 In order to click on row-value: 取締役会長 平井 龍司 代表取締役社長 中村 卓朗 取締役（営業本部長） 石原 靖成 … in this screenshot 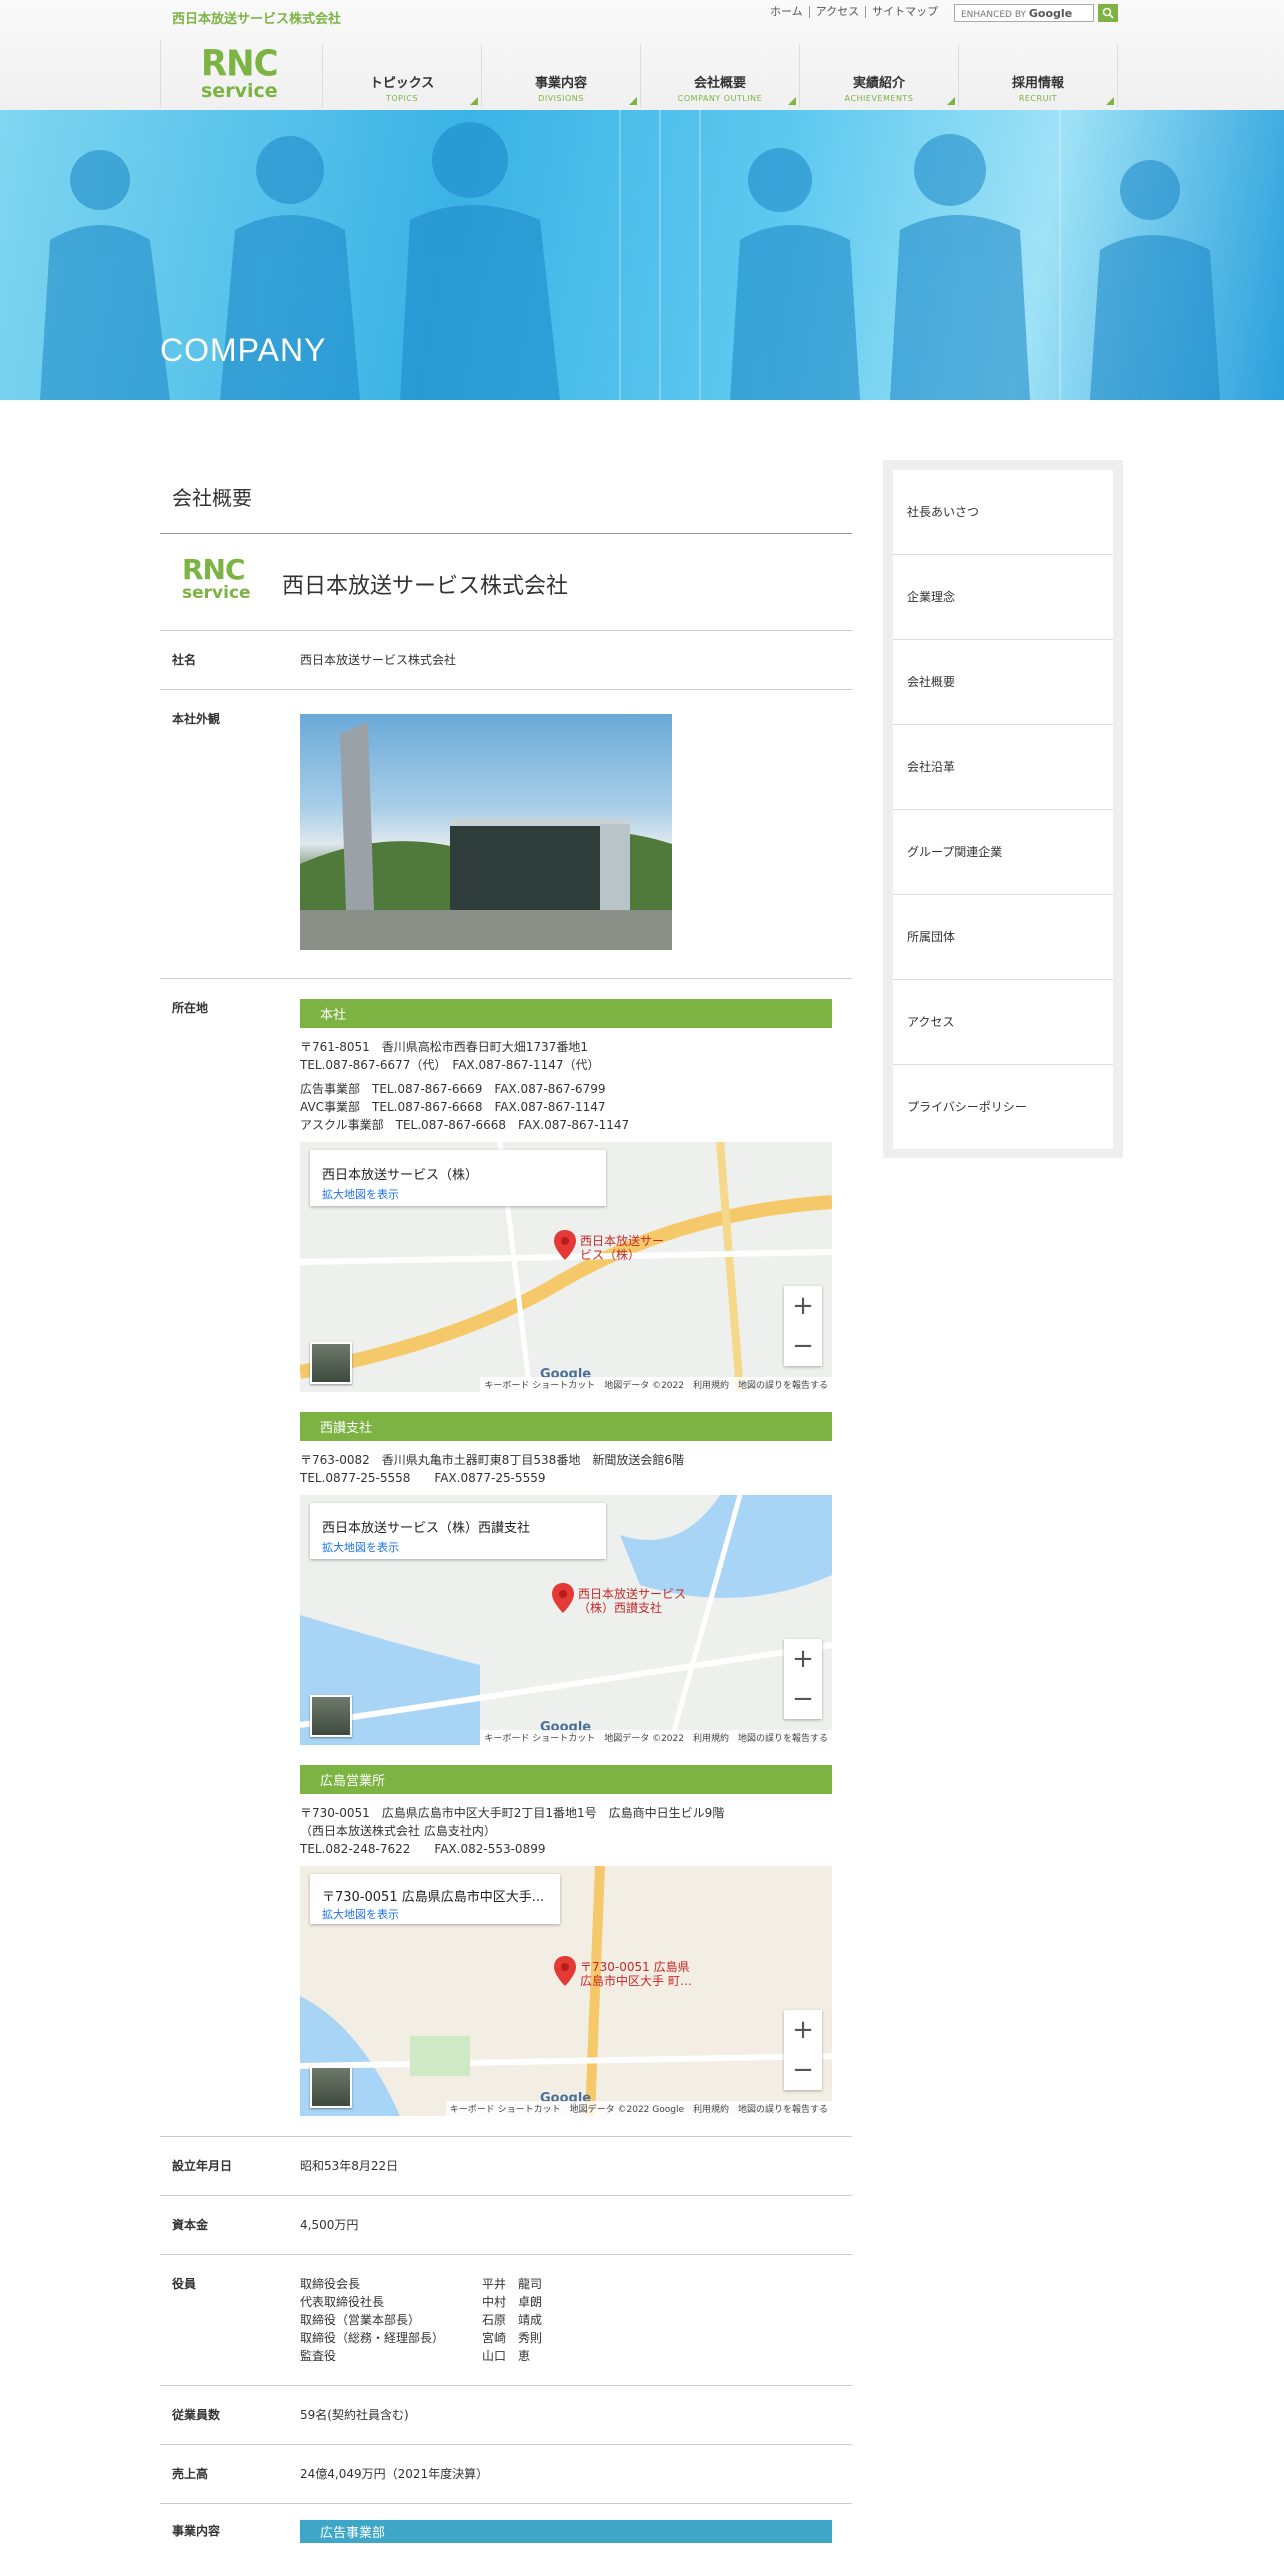, I will do `click(576, 2320)`.